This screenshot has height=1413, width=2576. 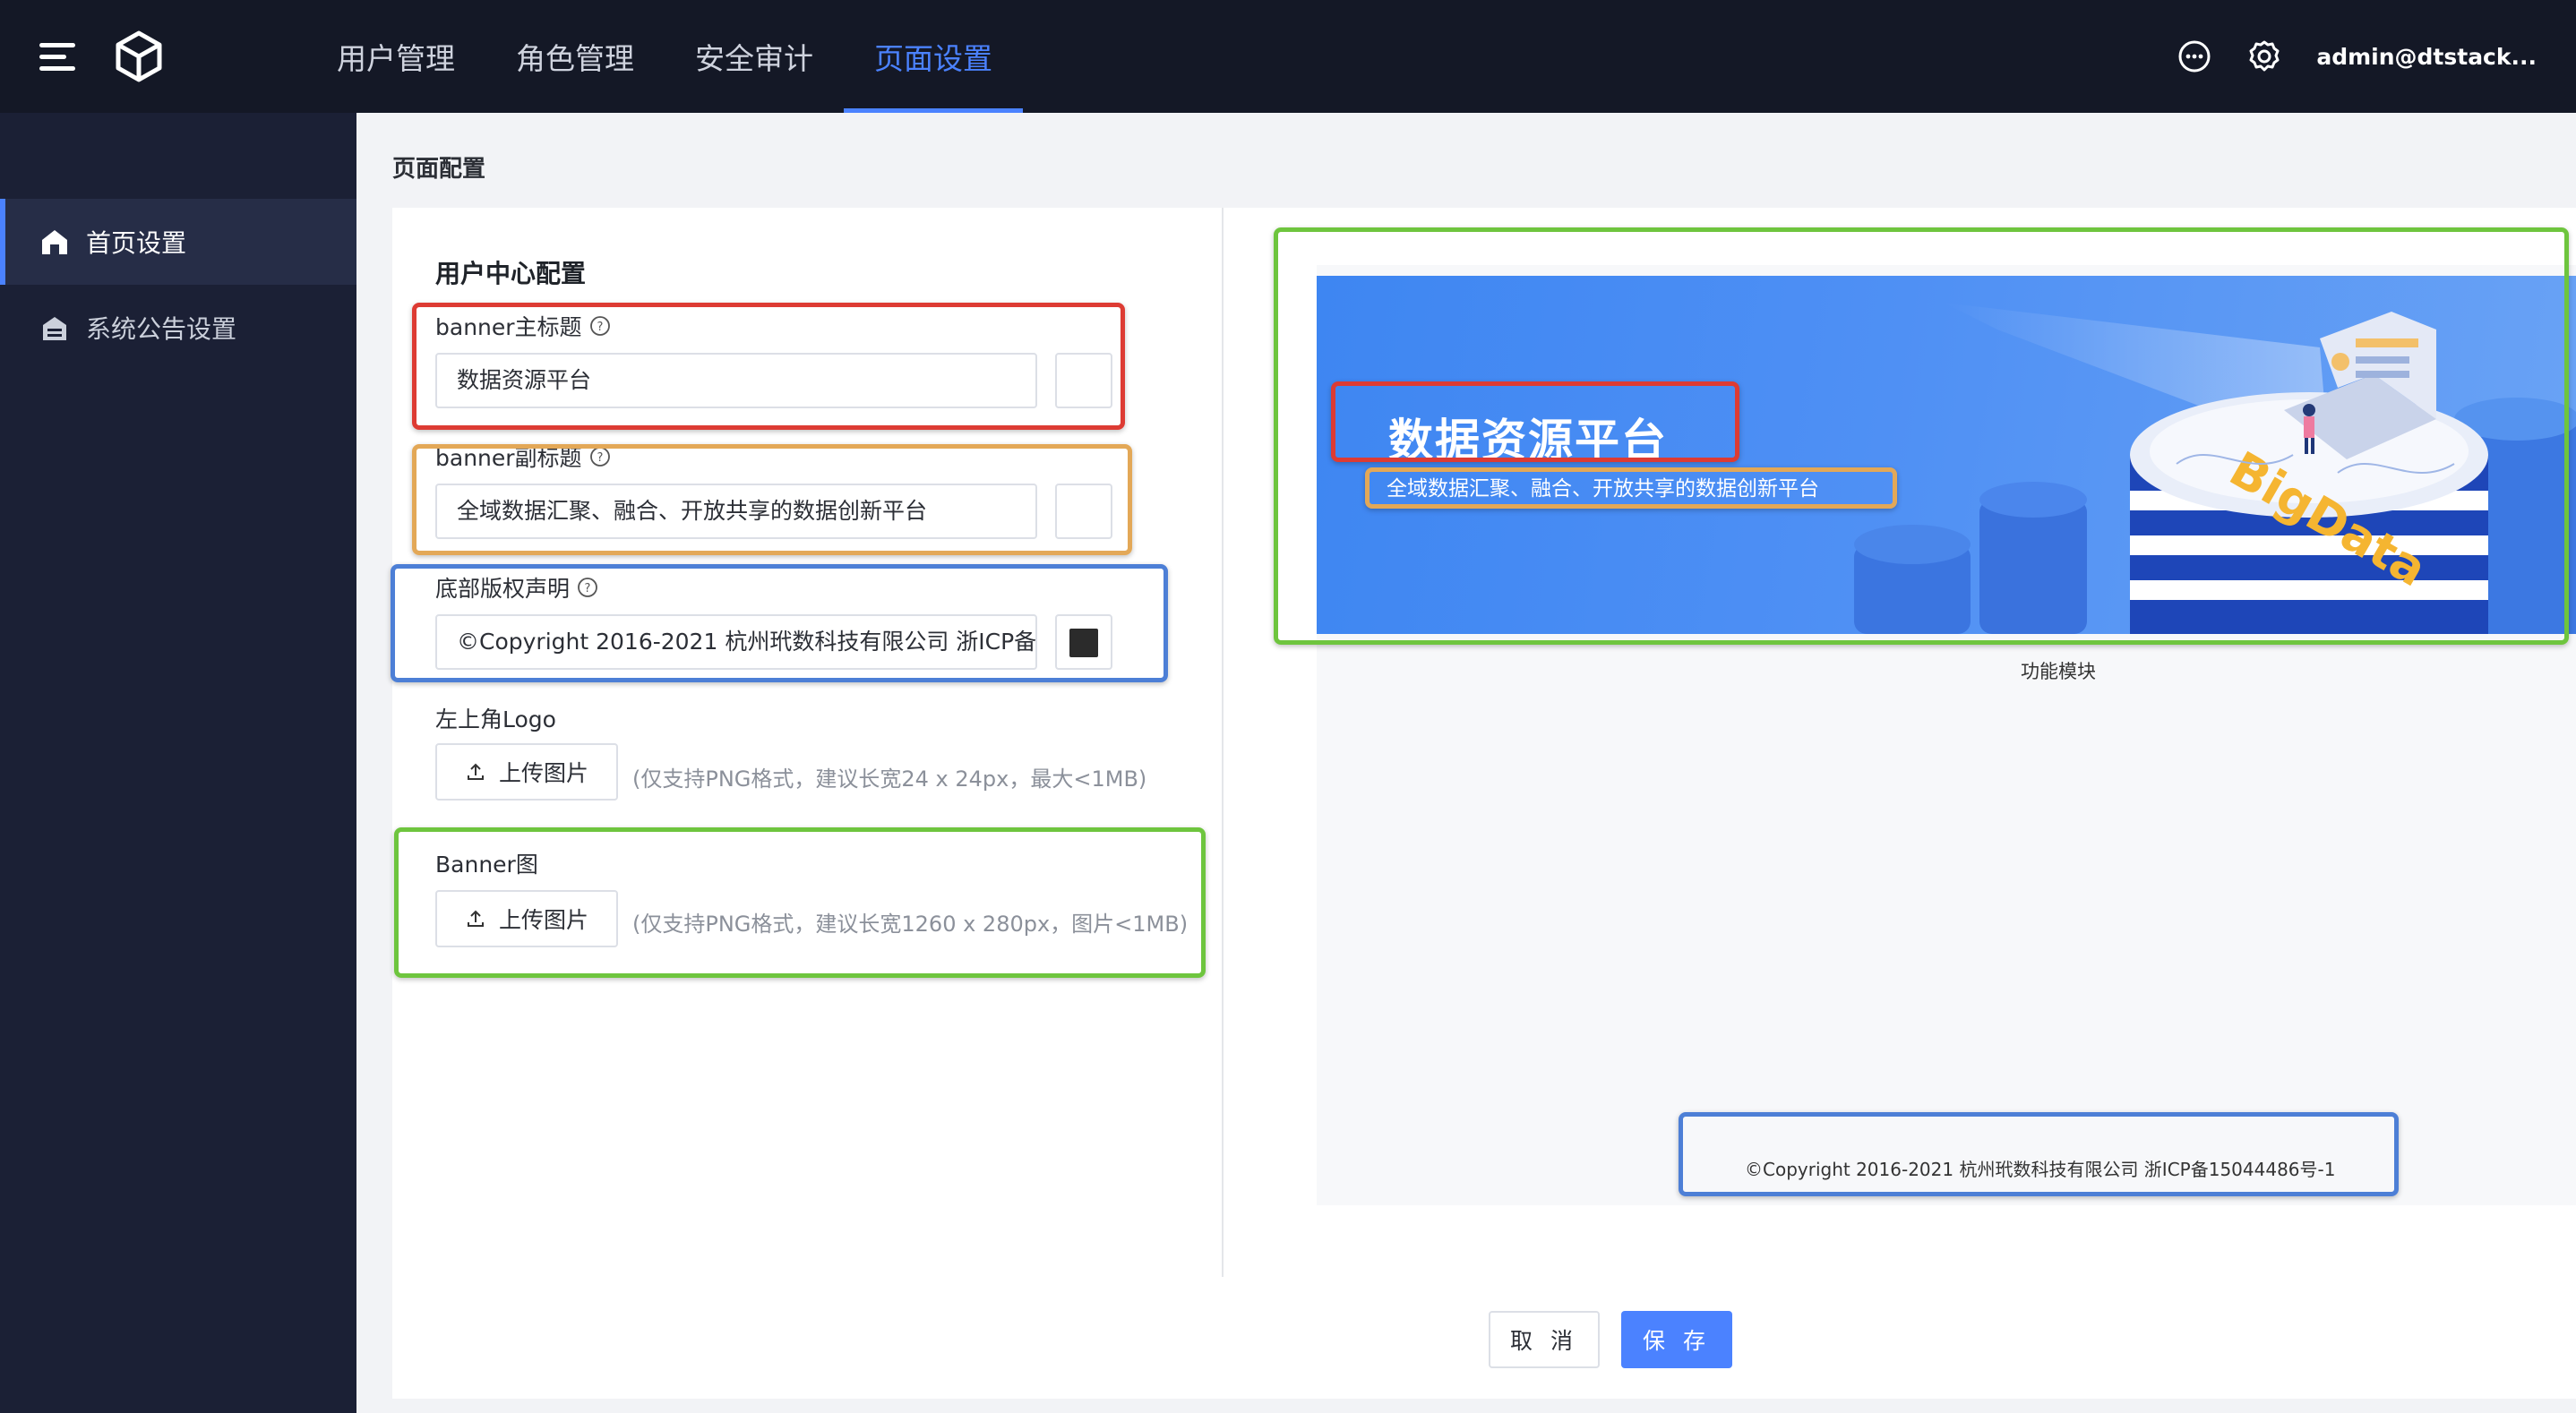 What do you see at coordinates (139, 56) in the screenshot?
I see `app-logo-icon` at bounding box center [139, 56].